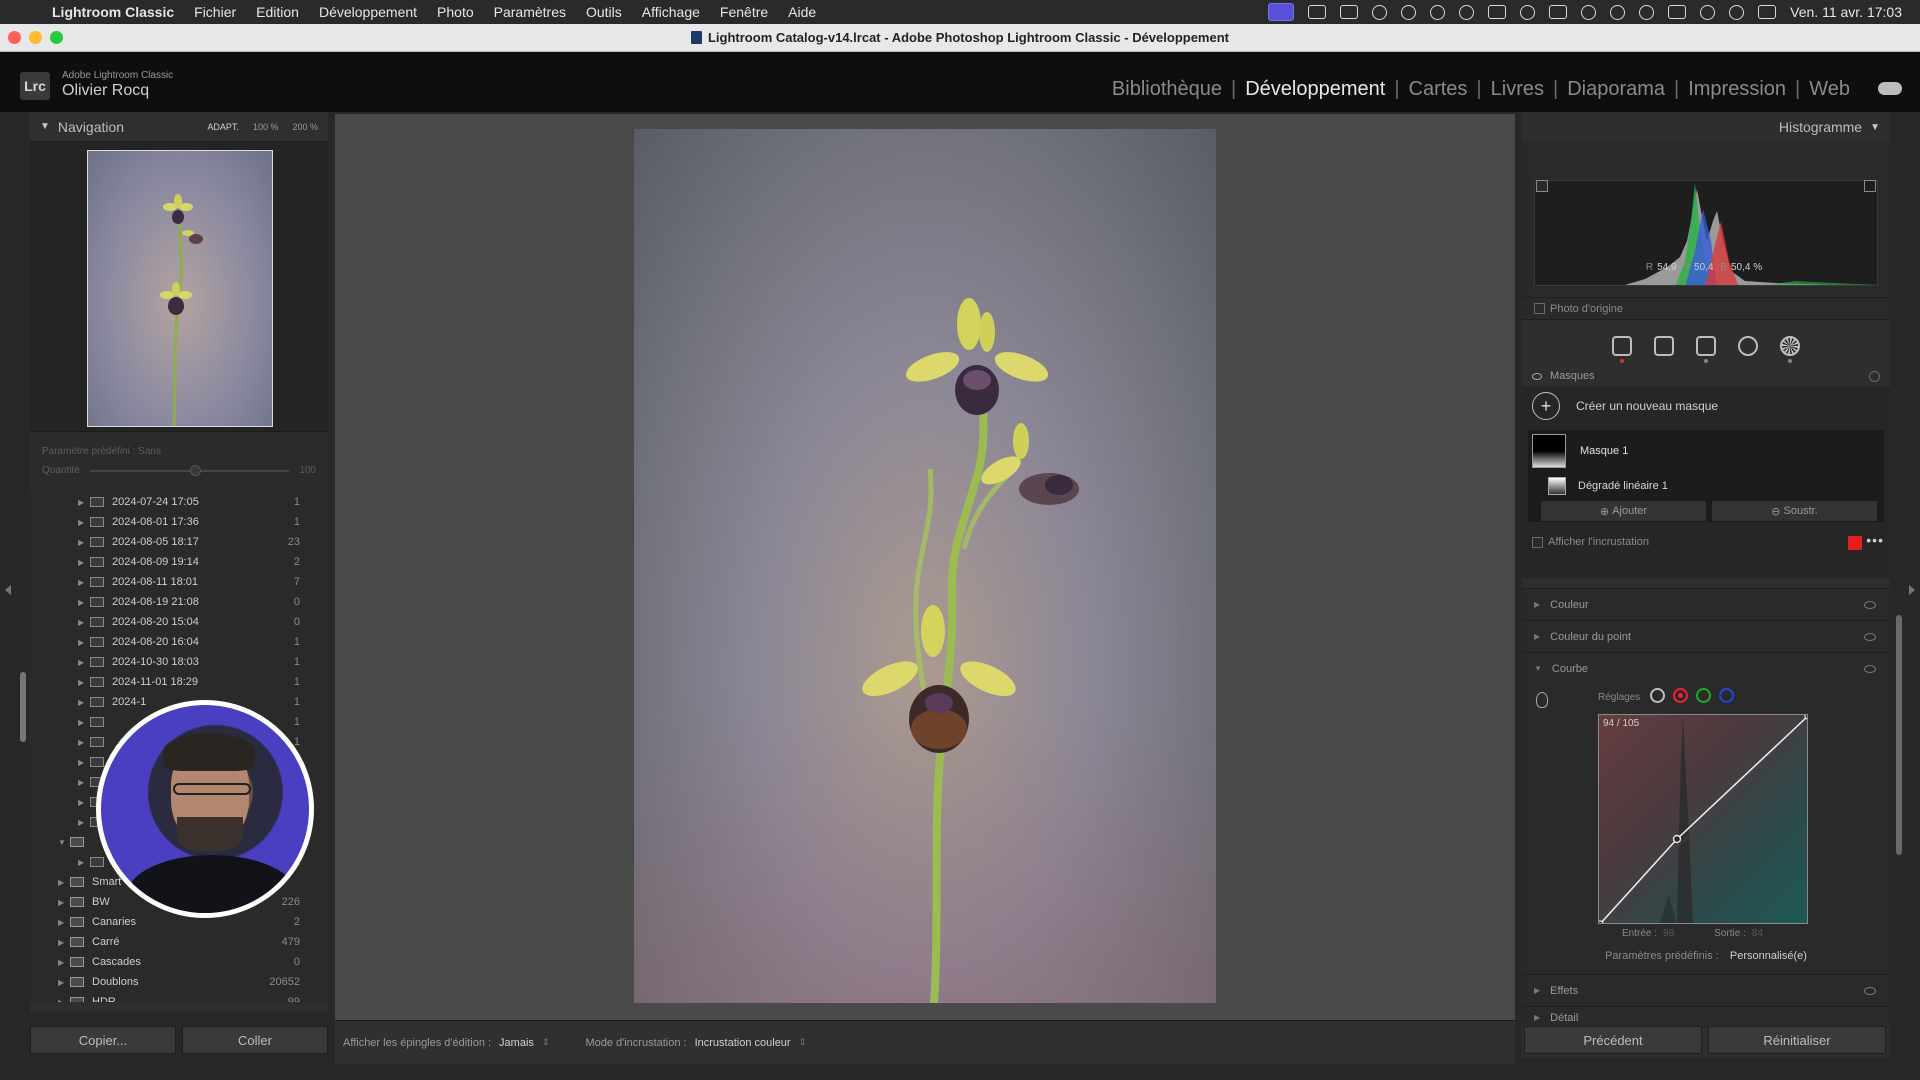 The height and width of the screenshot is (1080, 1920). What do you see at coordinates (179, 127) in the screenshot?
I see `navigator-header: ▼ Navigation ADAPT. 100 % 200 %` at bounding box center [179, 127].